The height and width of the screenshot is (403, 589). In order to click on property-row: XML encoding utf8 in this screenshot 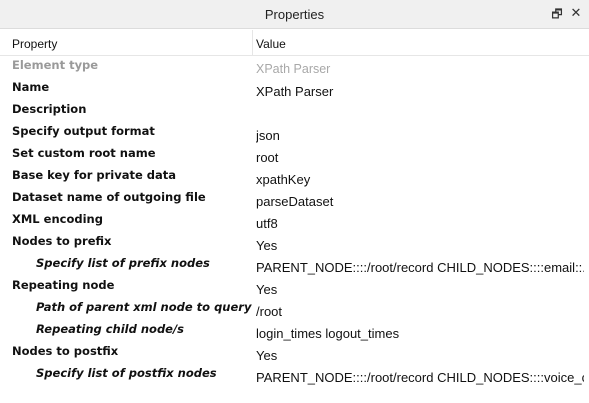, I will do `click(294, 221)`.